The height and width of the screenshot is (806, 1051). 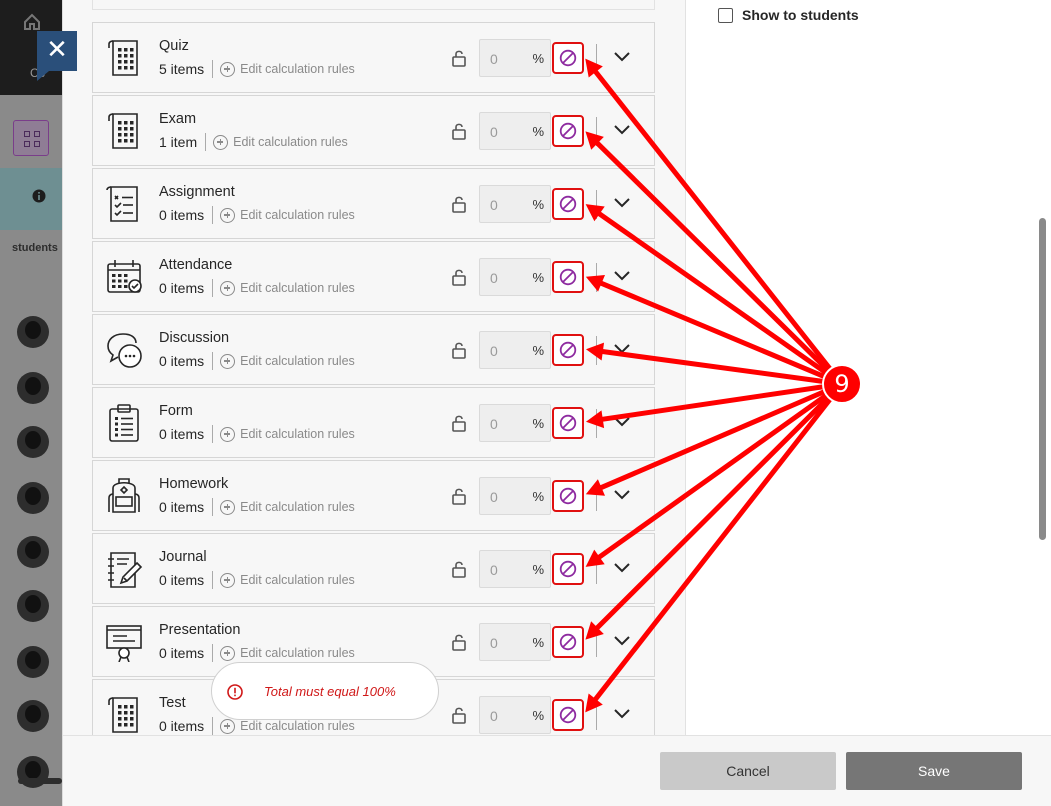 I want to click on checkbox-box, so click(x=725, y=15).